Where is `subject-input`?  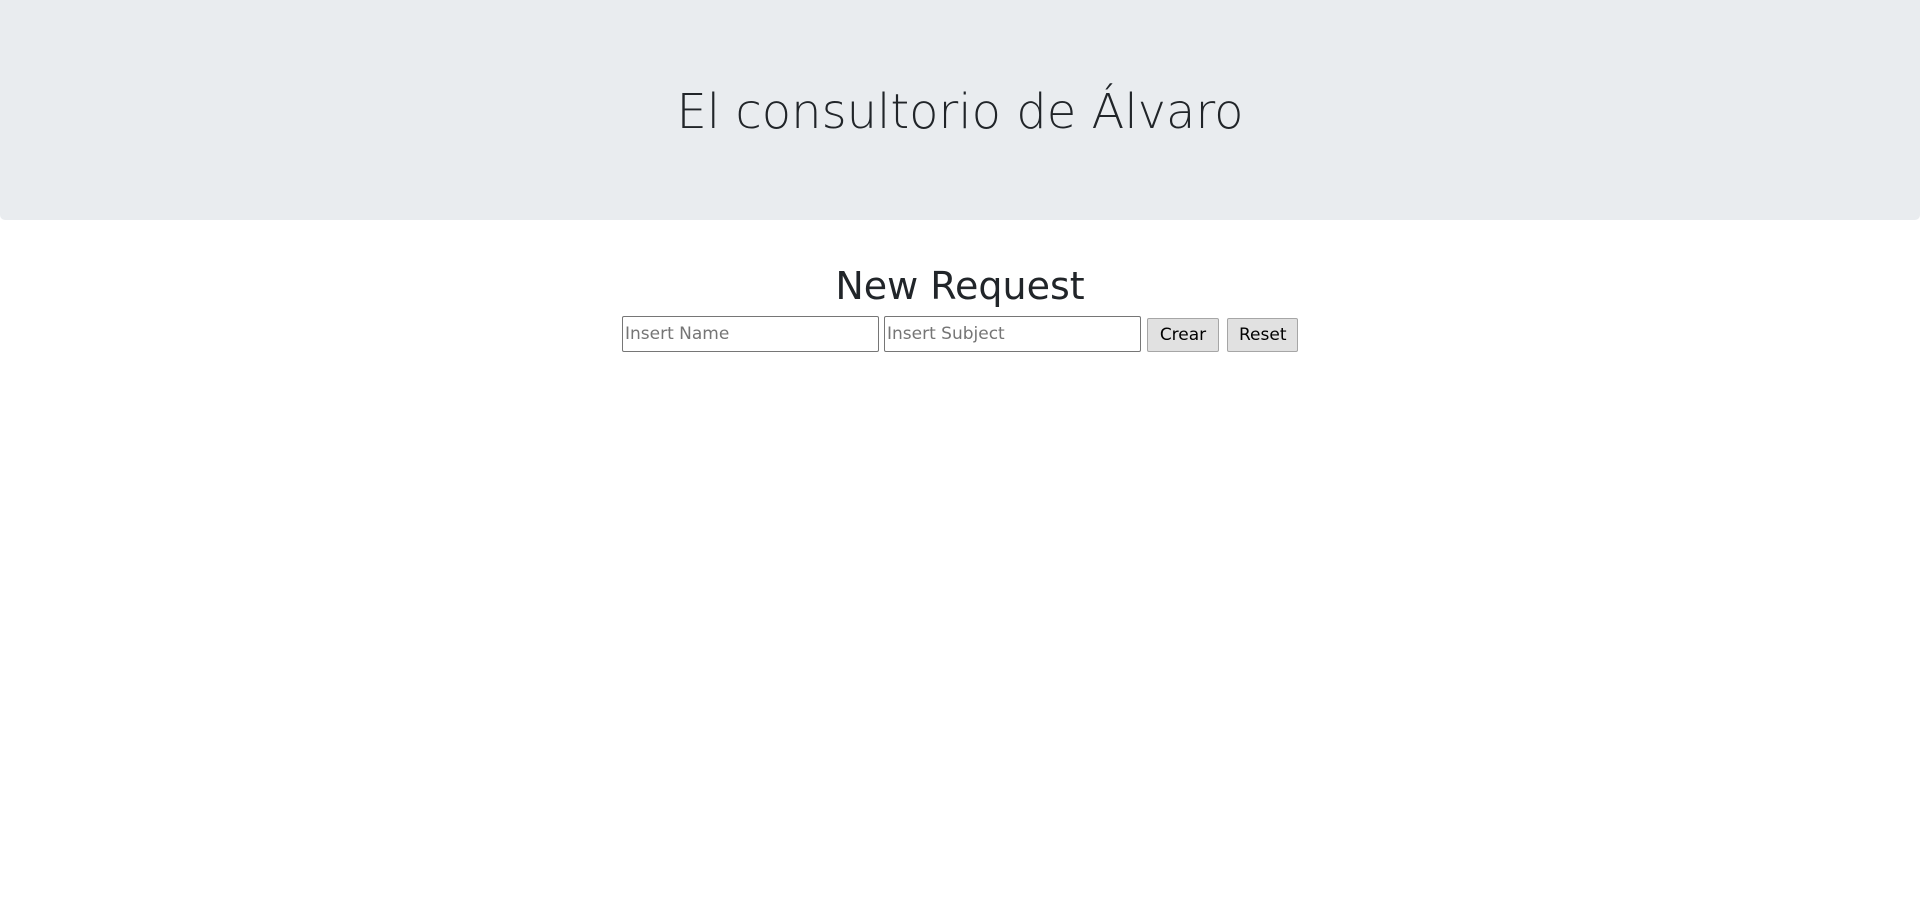 subject-input is located at coordinates (1012, 334).